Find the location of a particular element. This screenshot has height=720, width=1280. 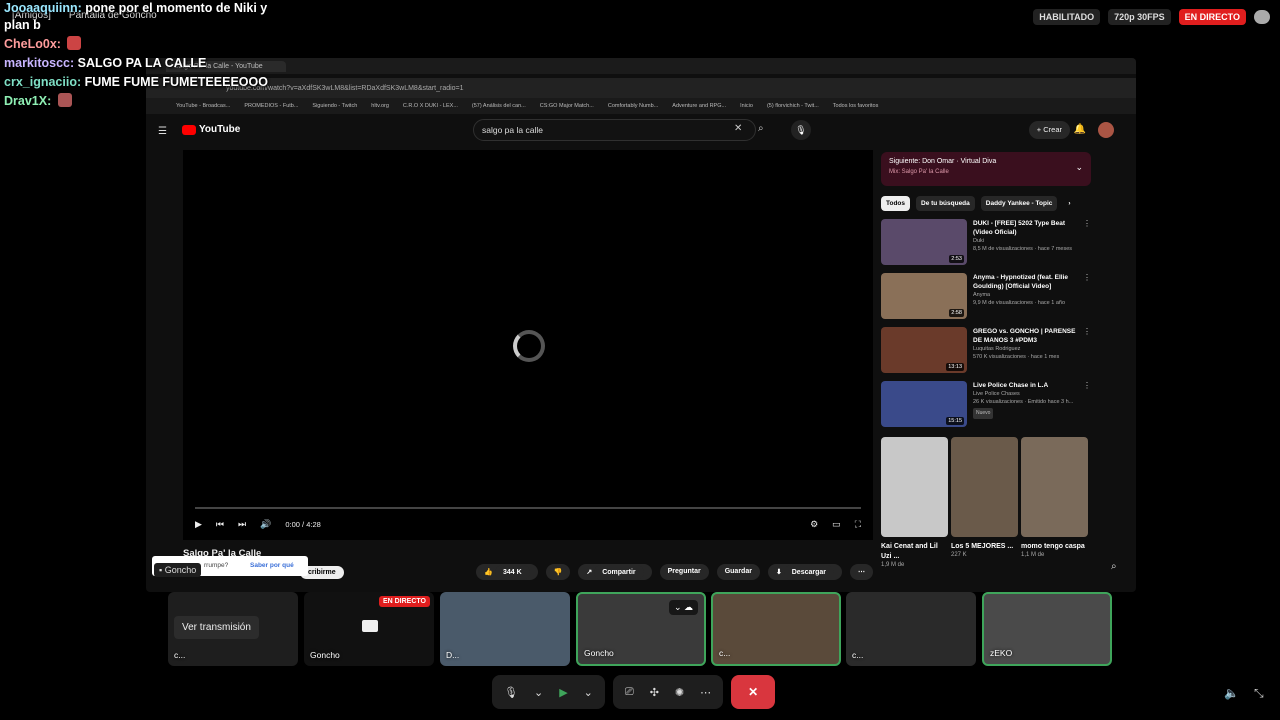

ask-button: Preguntar is located at coordinates (684, 572).